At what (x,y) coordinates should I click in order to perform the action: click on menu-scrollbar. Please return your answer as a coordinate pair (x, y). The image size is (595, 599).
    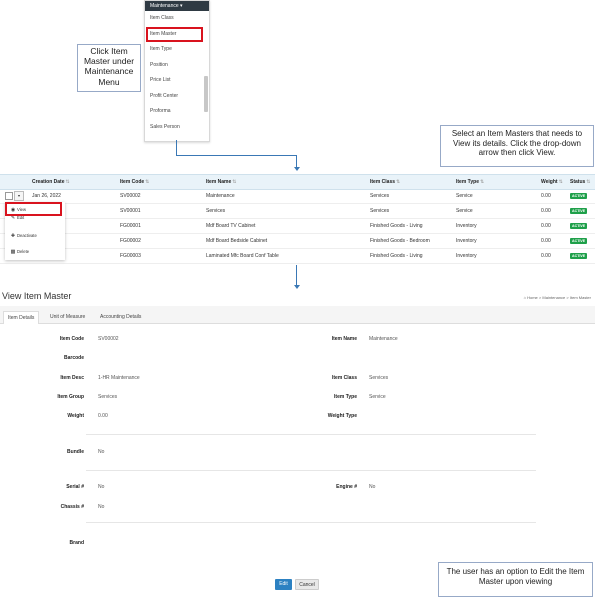
    Looking at the image, I should click on (206, 94).